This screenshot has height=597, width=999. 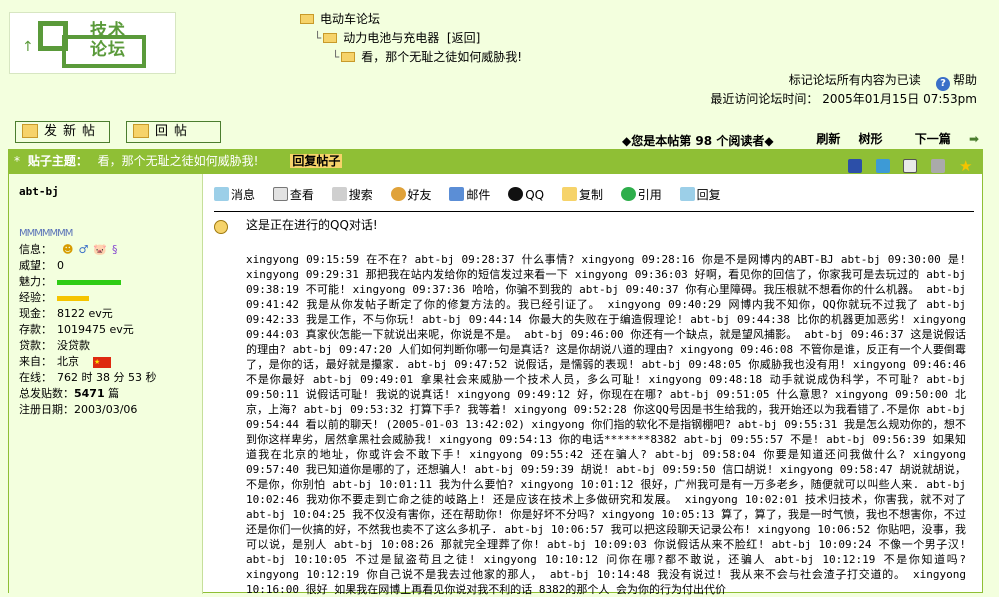 What do you see at coordinates (115, 249) in the screenshot?
I see `level-icon: §` at bounding box center [115, 249].